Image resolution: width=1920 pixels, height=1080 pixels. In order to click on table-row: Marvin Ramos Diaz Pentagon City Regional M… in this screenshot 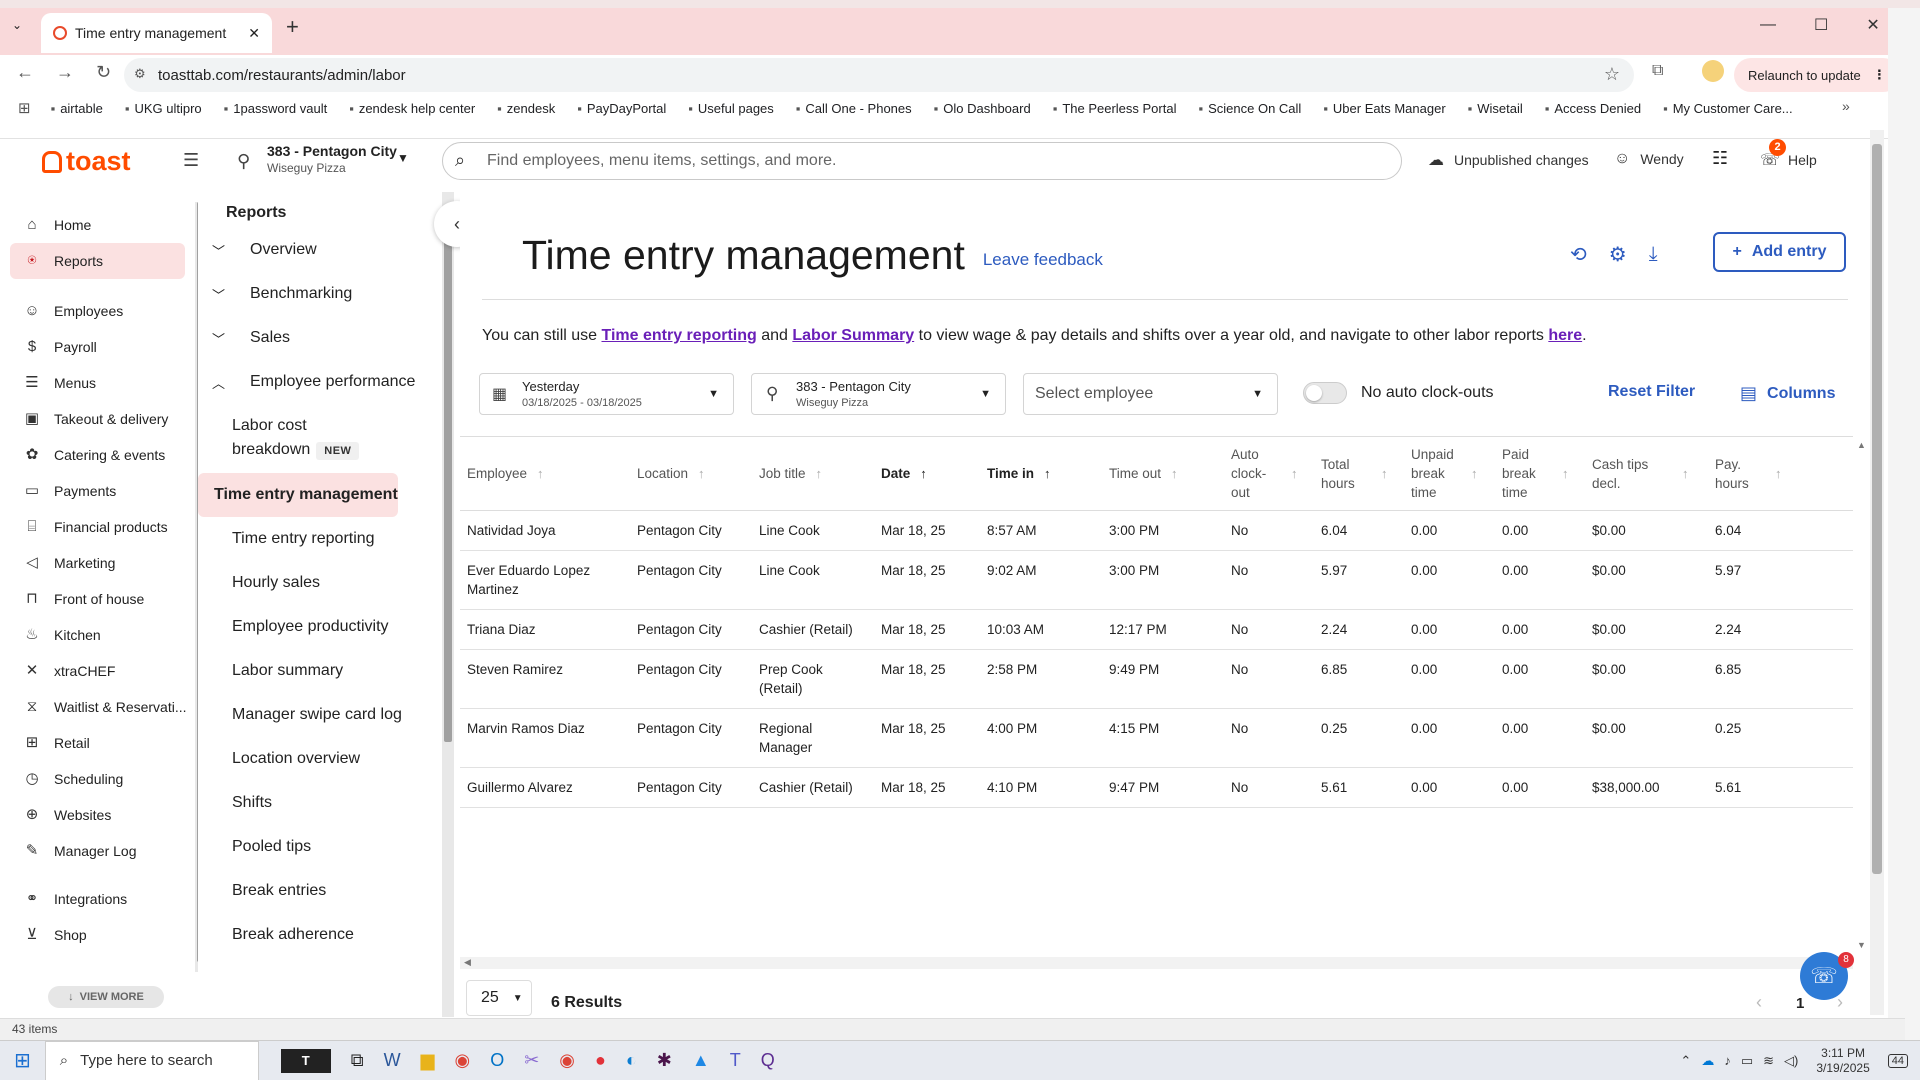, I will do `click(1156, 738)`.